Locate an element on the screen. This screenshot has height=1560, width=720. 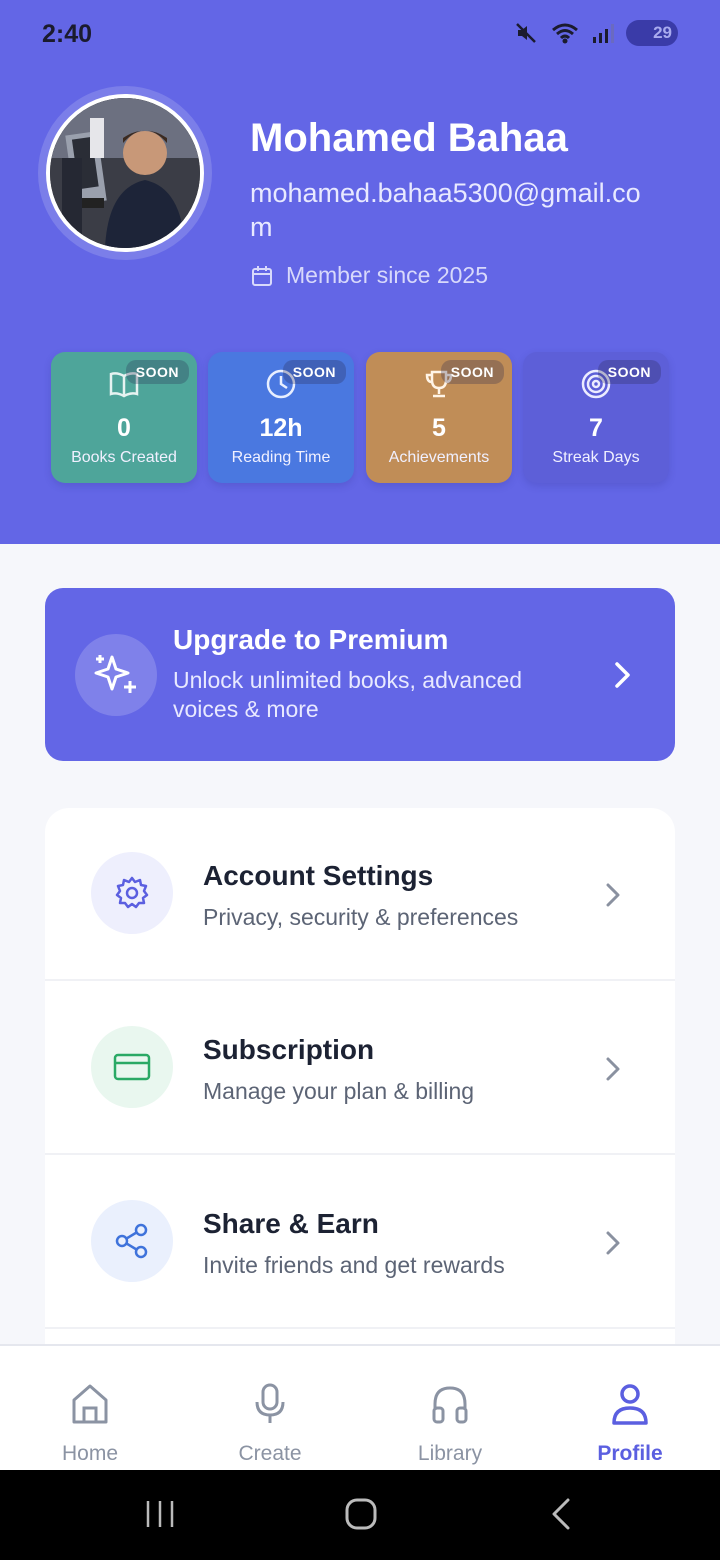
stat-value: 12h is located at coordinates (281, 428).